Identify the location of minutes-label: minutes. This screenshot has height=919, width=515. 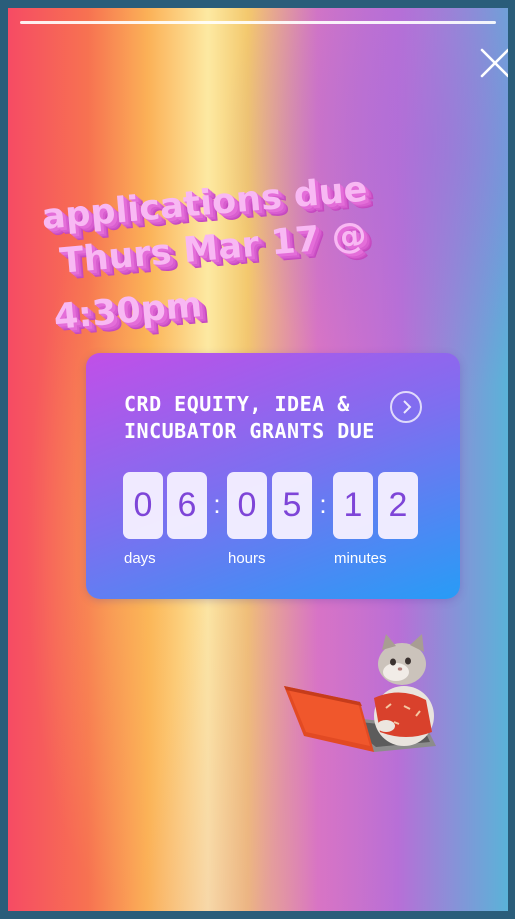
(360, 558).